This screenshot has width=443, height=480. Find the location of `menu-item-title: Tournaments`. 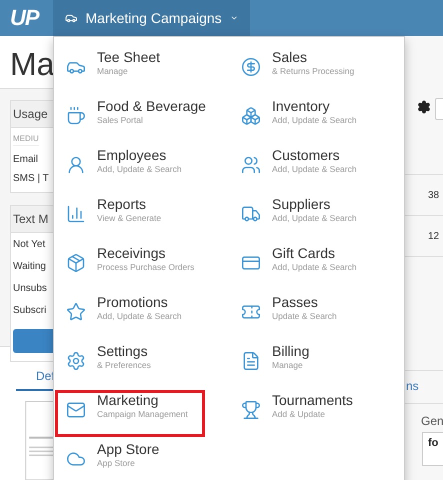

menu-item-title: Tournaments is located at coordinates (312, 400).